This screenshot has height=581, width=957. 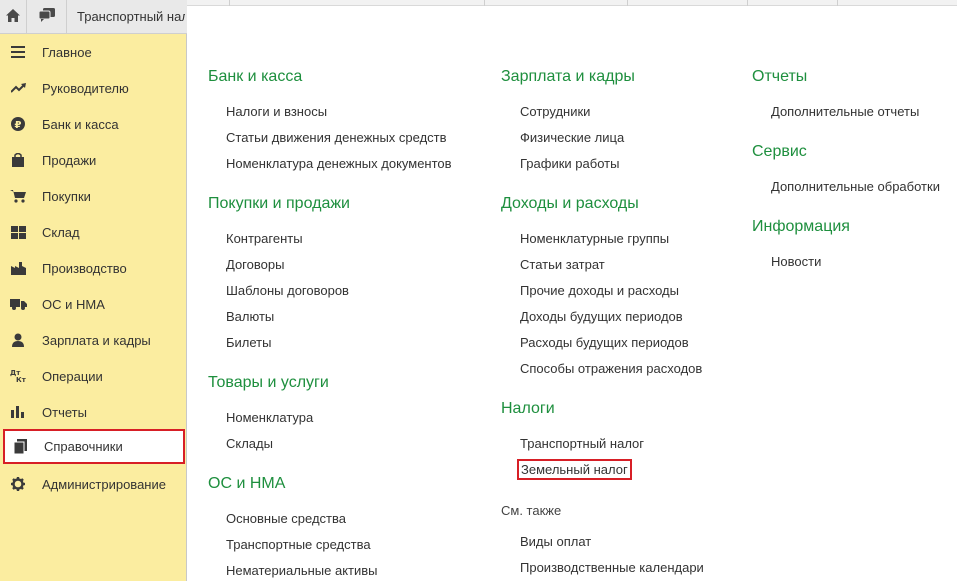 I want to click on section-title-information: Информация, so click(x=801, y=226).